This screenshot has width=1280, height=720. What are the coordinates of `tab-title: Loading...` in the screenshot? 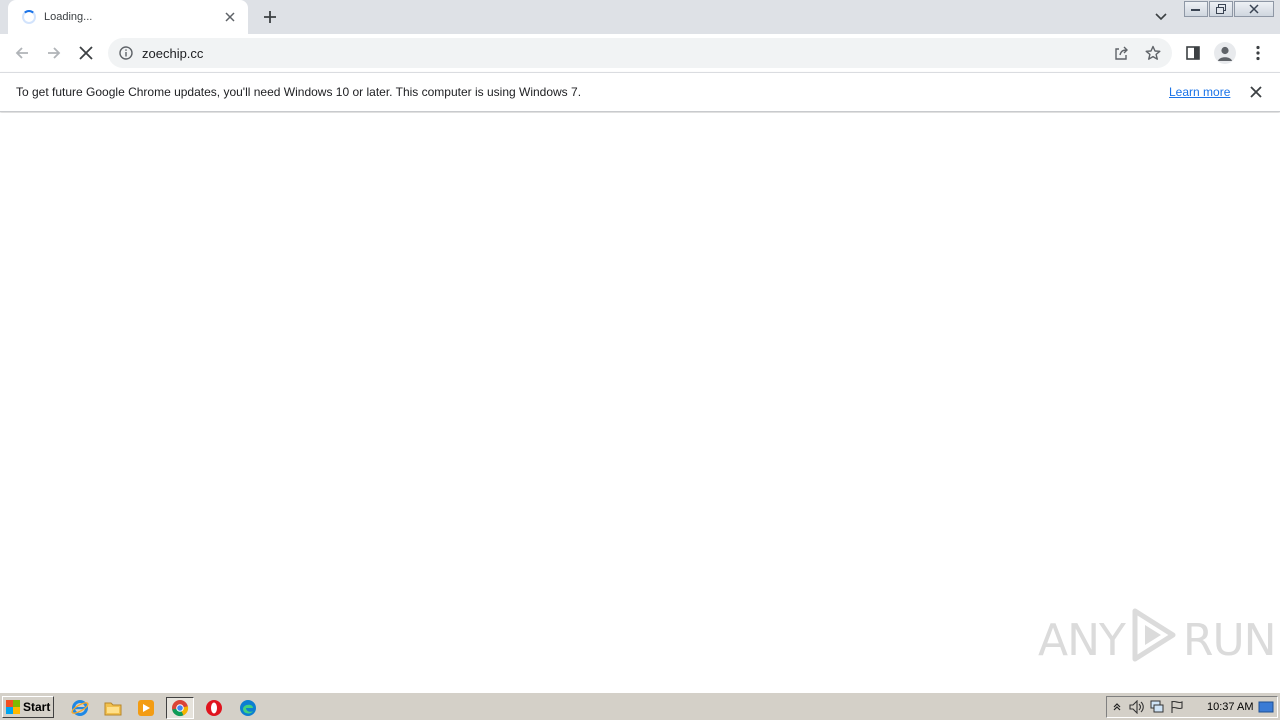 It's located at (68, 17).